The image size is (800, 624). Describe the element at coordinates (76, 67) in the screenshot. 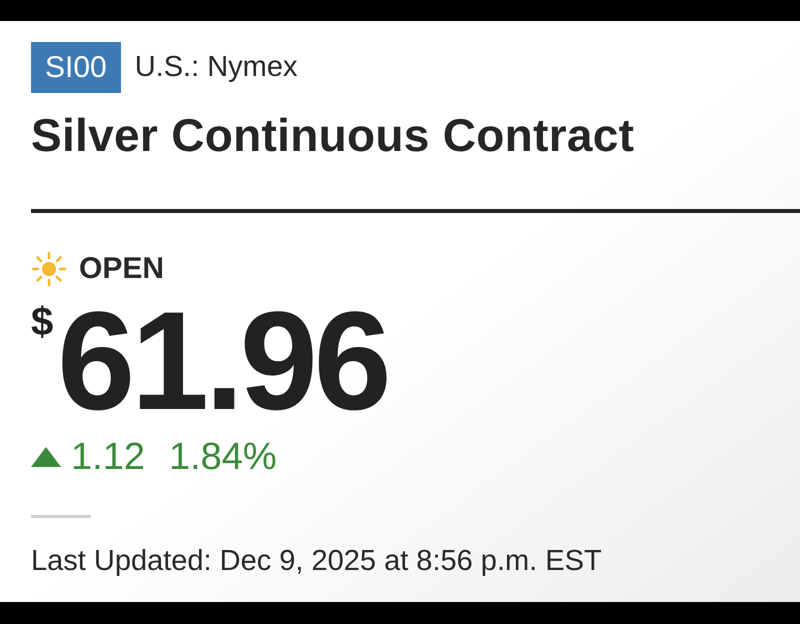

I see `symbol-badge: SI00` at that location.